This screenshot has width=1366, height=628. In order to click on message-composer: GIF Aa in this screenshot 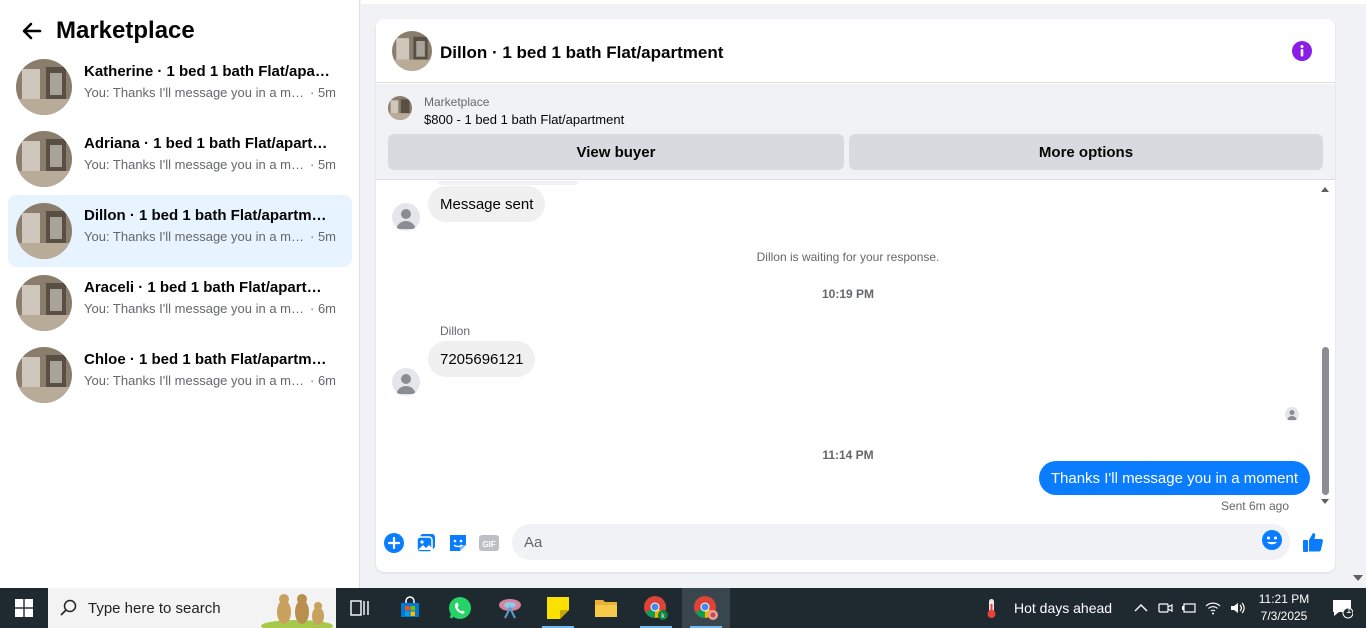, I will do `click(855, 542)`.